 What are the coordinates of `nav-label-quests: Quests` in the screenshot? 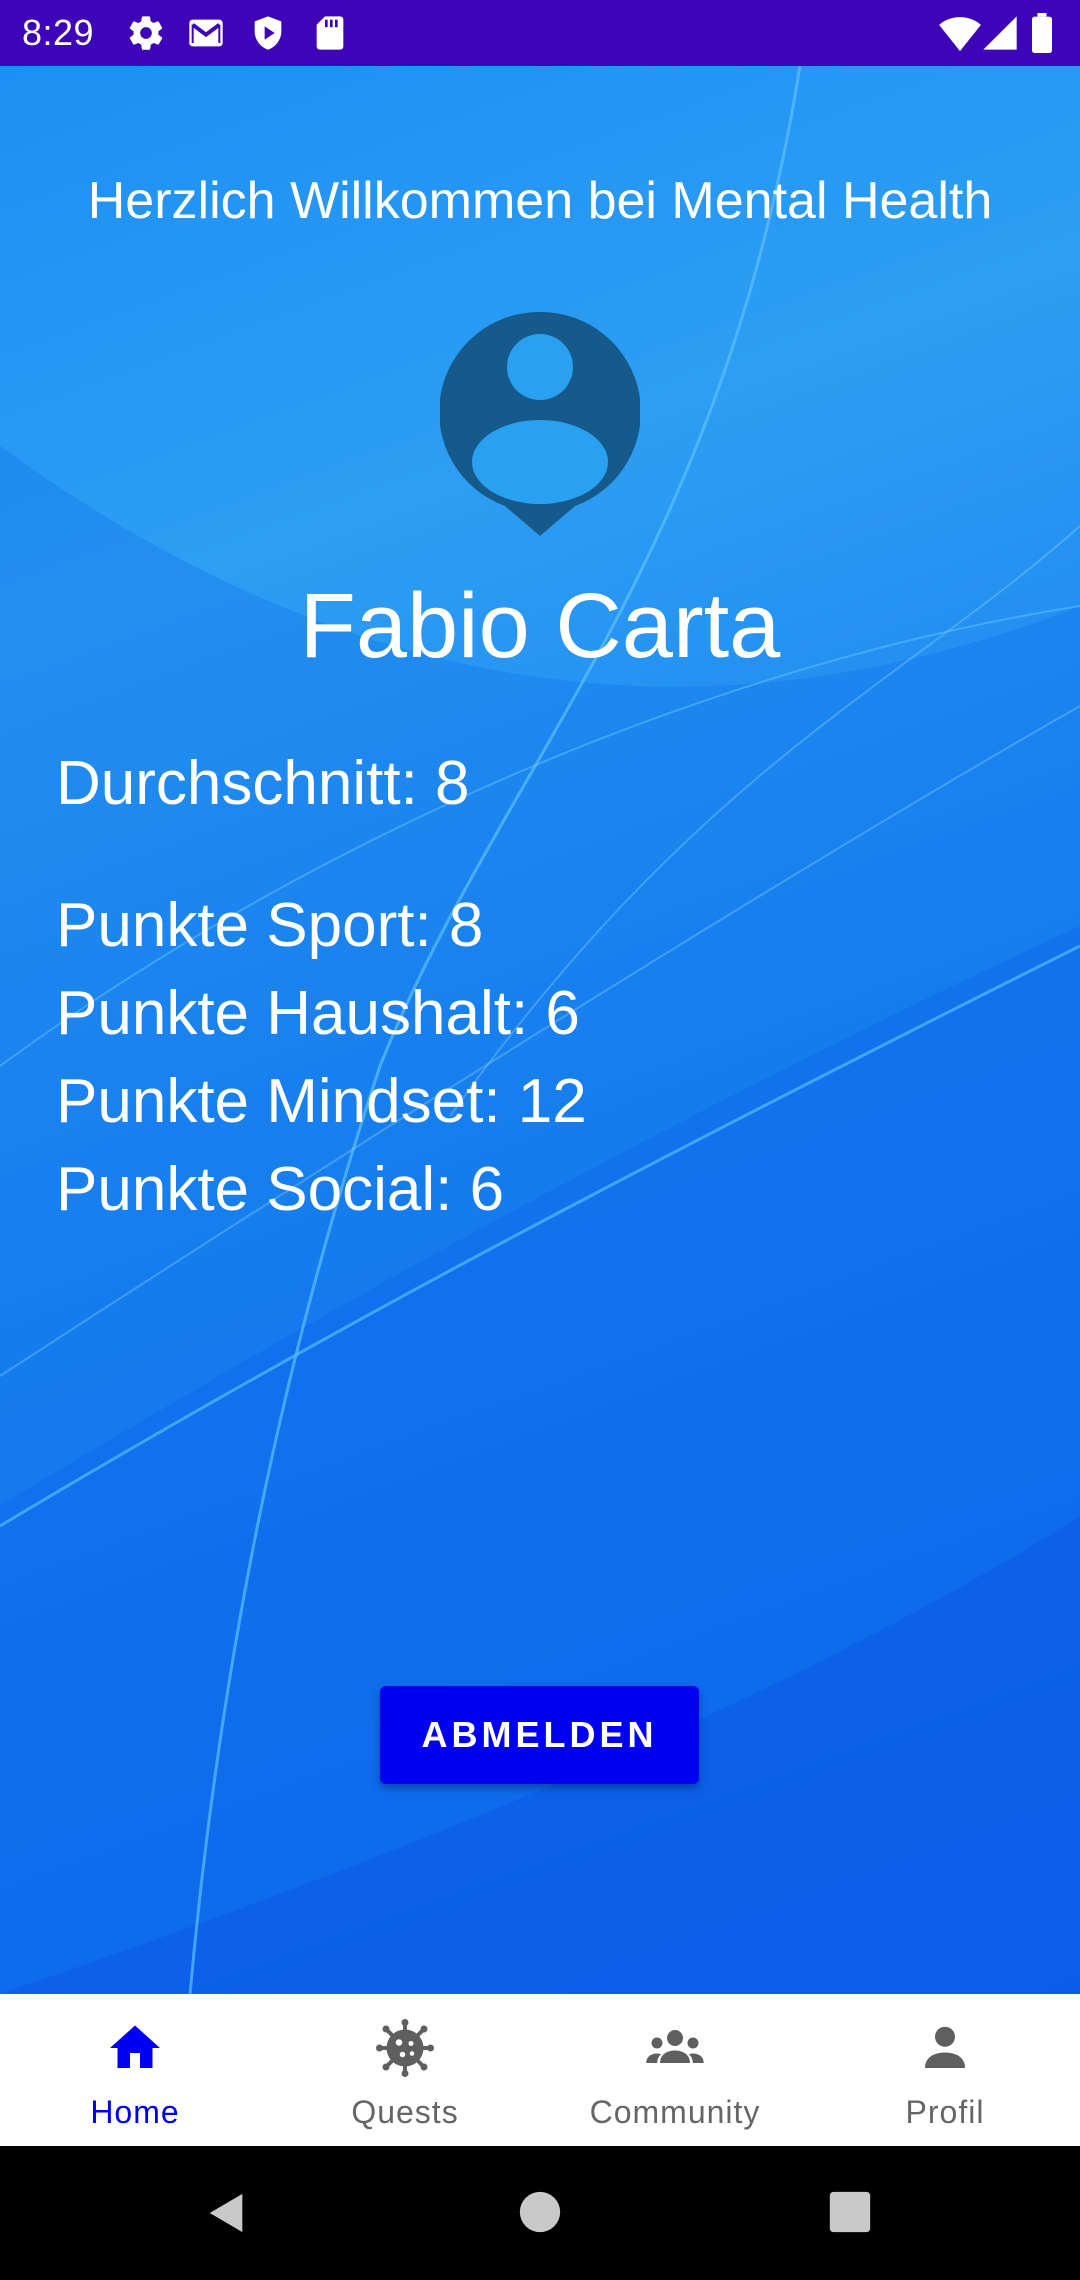 It's located at (405, 2112).